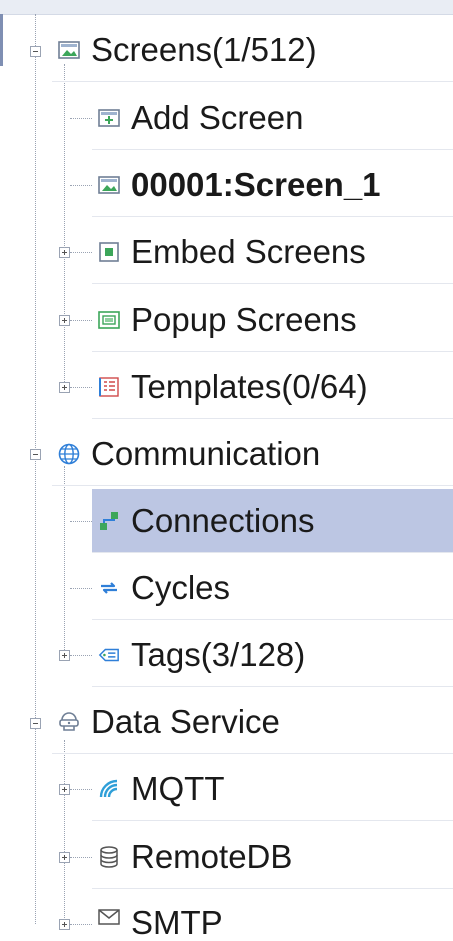  What do you see at coordinates (109, 588) in the screenshot?
I see `cycles-icon` at bounding box center [109, 588].